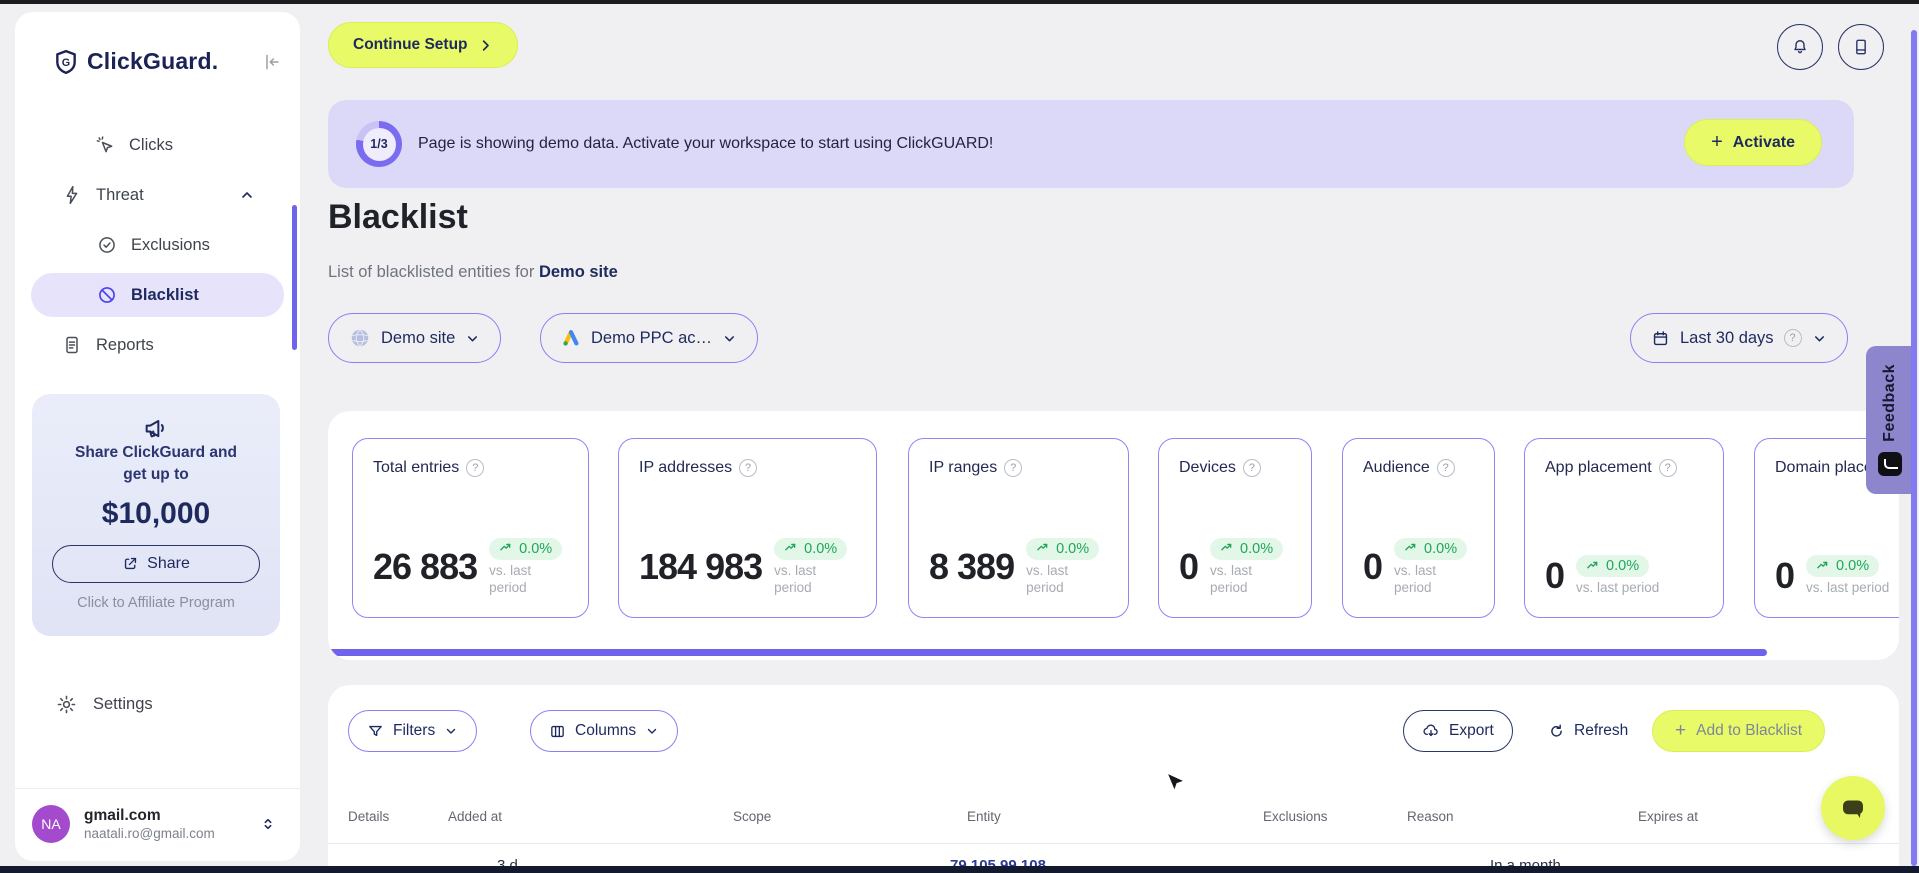 The width and height of the screenshot is (1919, 873). I want to click on export-button: Export, so click(1458, 731).